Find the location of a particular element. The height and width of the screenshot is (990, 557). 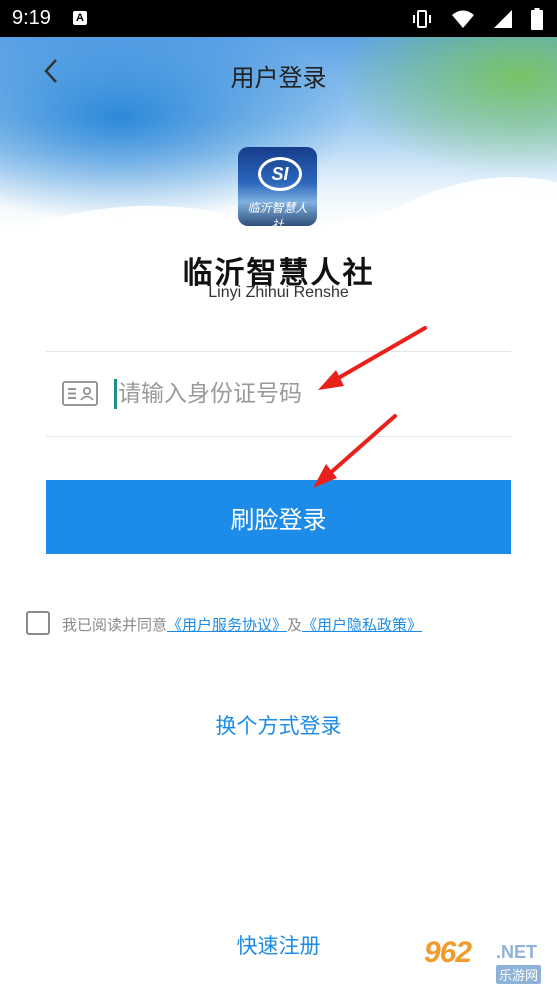

agreement-connector: 及 is located at coordinates (295, 625).